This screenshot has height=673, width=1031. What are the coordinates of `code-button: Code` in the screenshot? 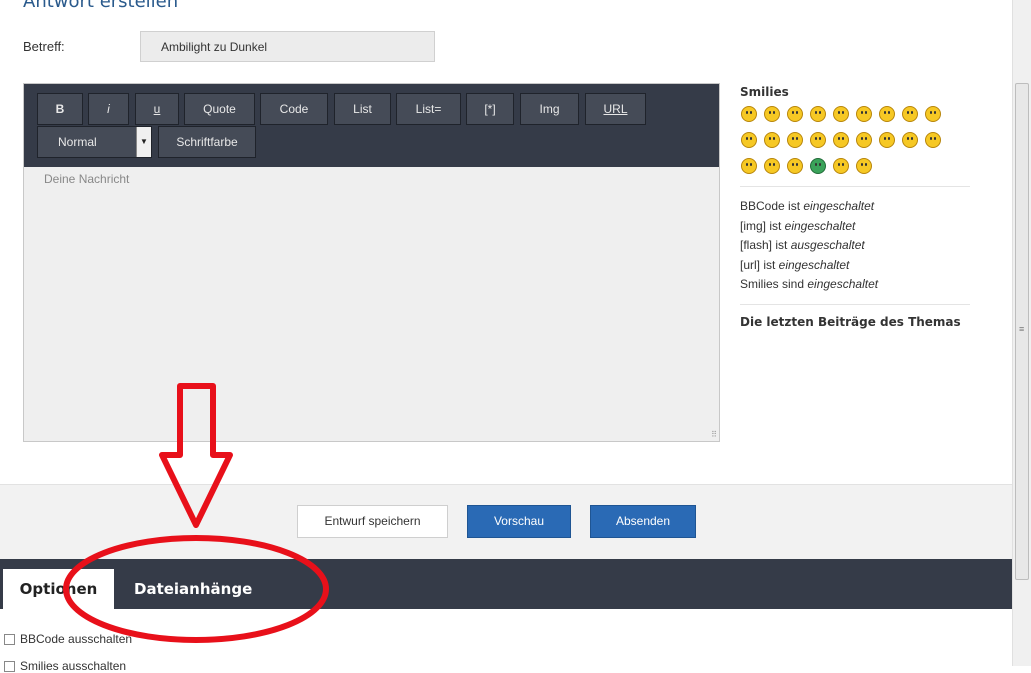 It's located at (294, 109).